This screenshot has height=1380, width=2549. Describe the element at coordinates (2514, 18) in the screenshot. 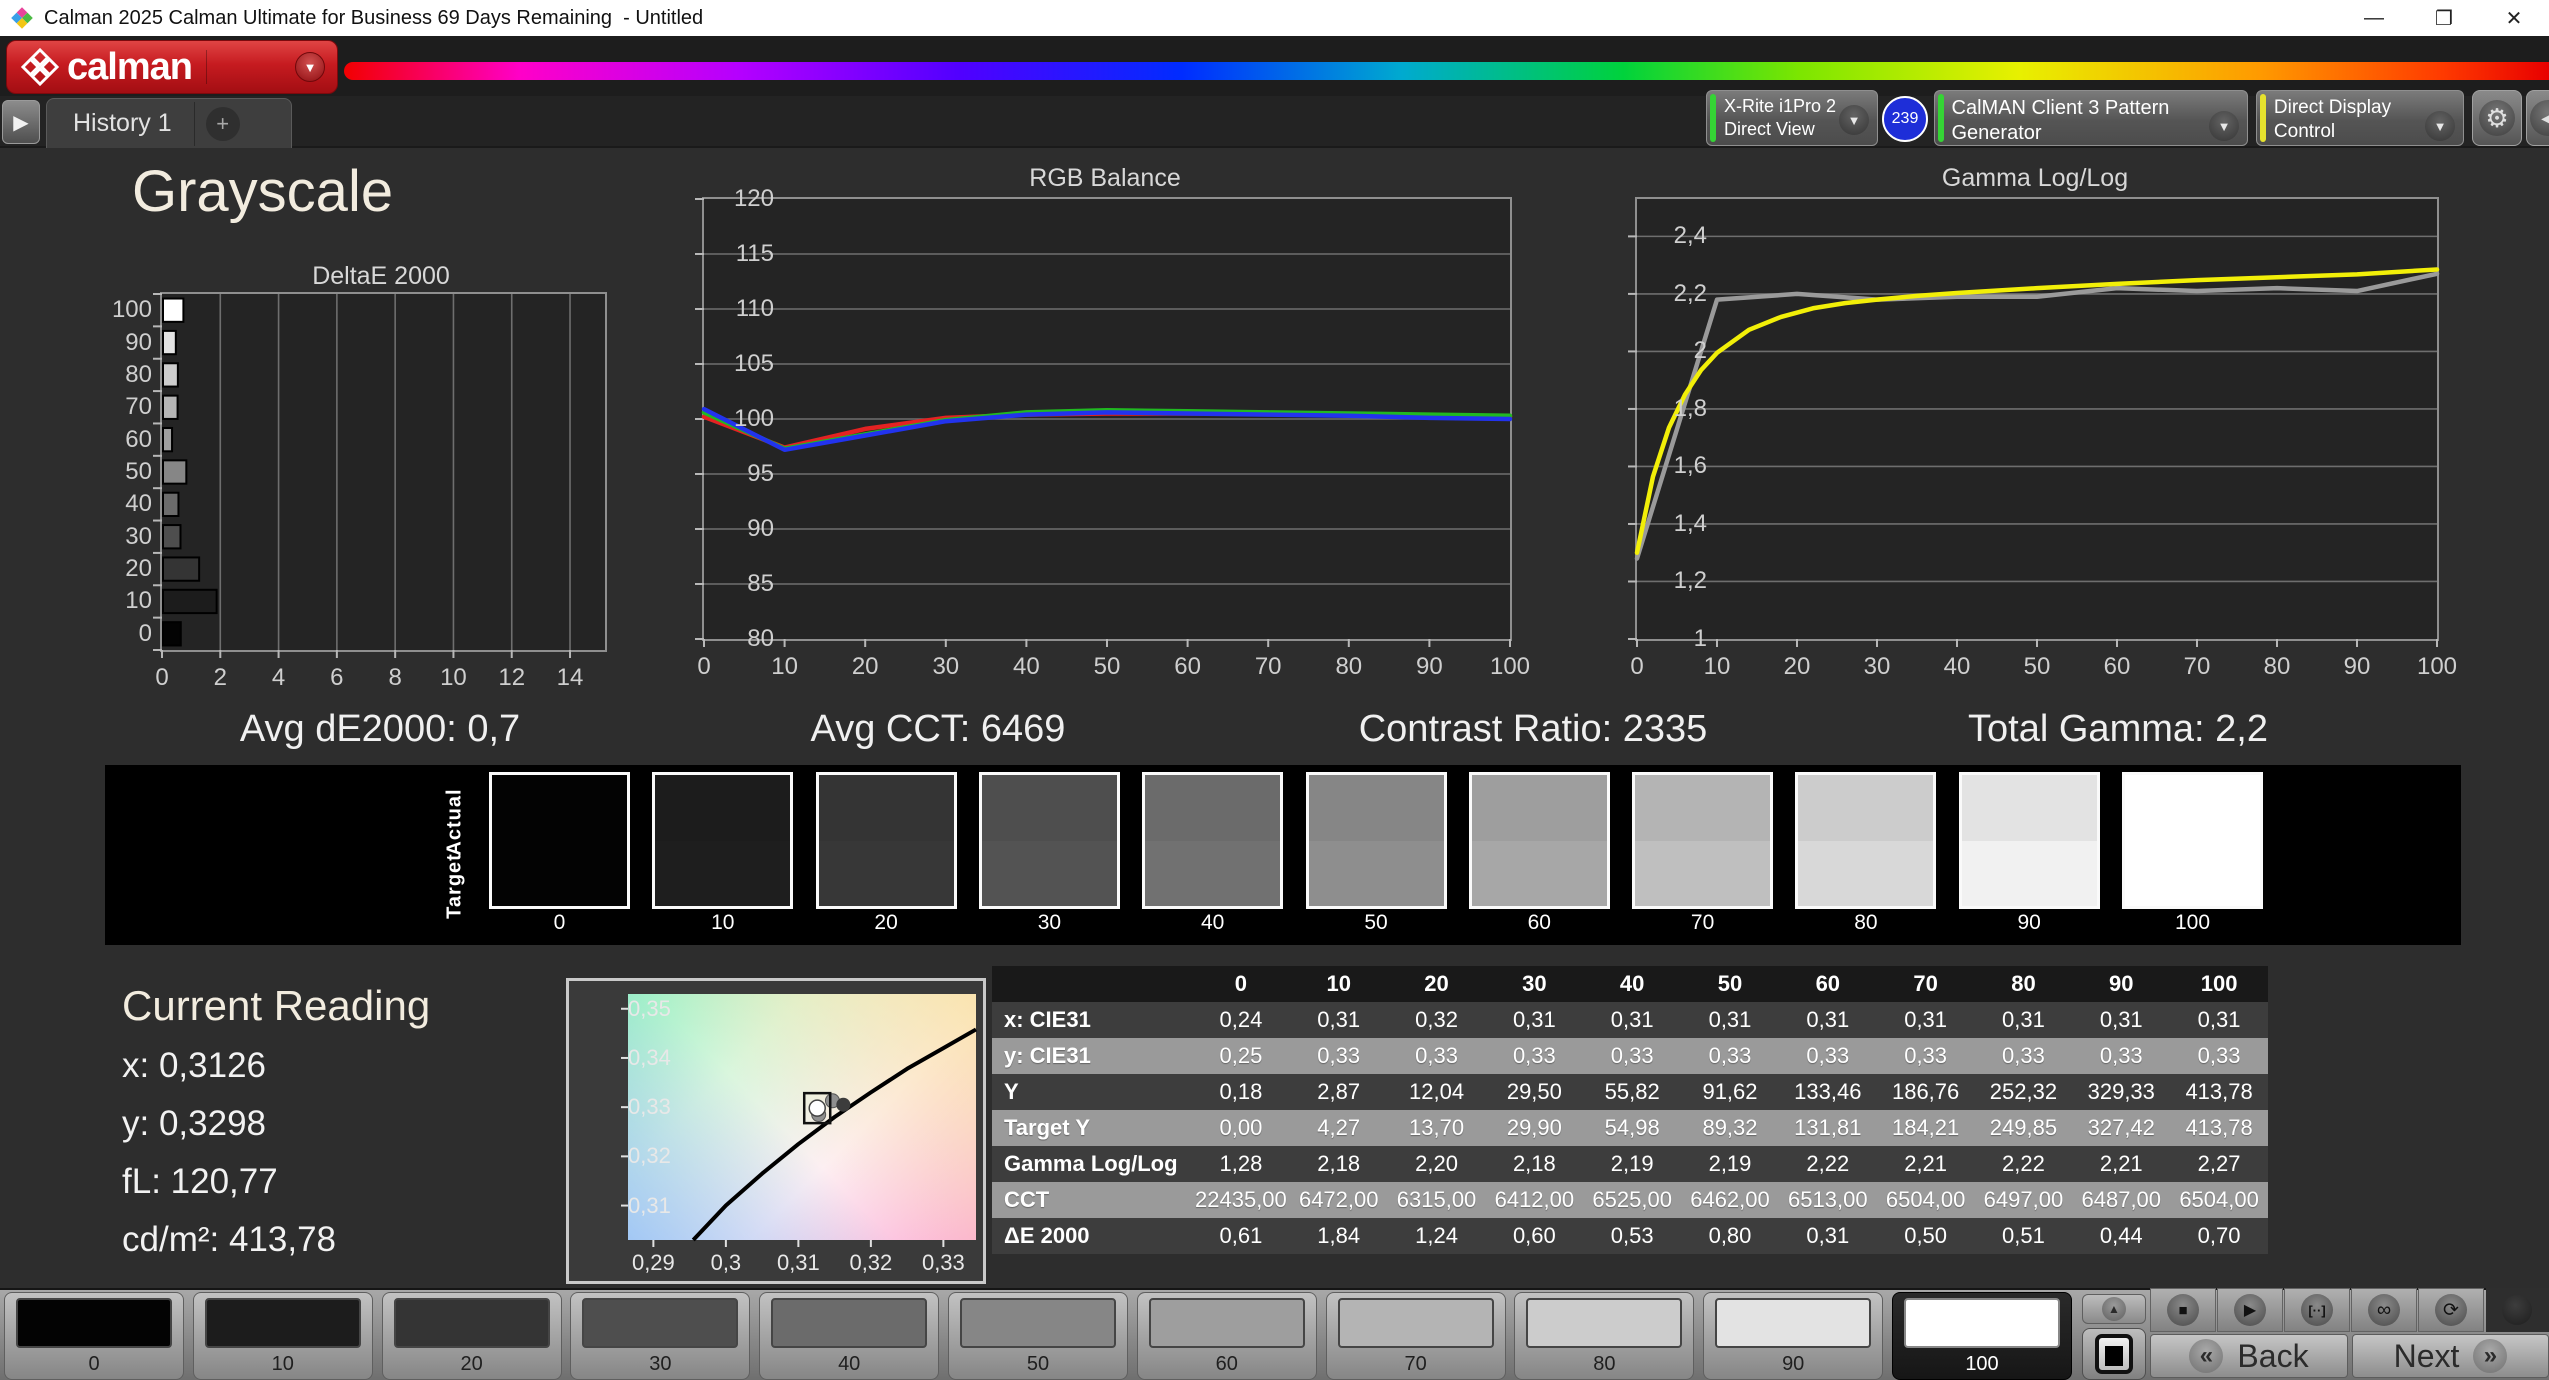

I see `close-button: ✕` at that location.